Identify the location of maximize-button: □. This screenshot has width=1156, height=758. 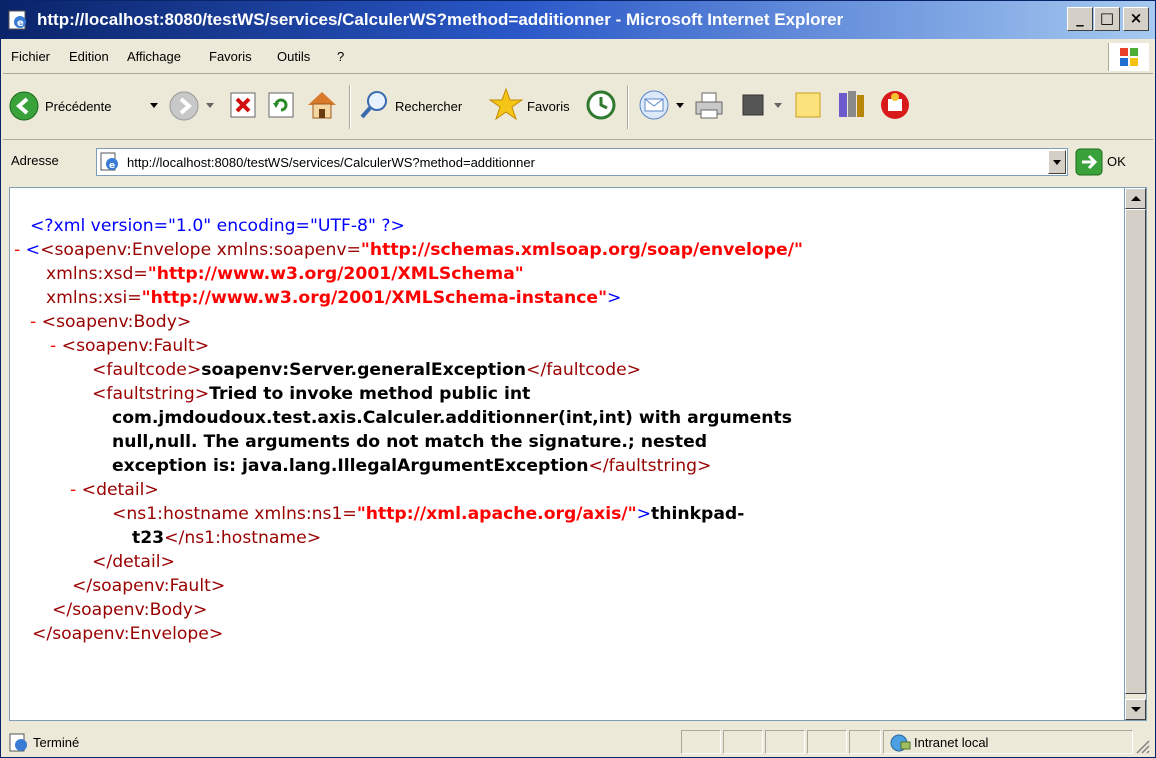
(1107, 19).